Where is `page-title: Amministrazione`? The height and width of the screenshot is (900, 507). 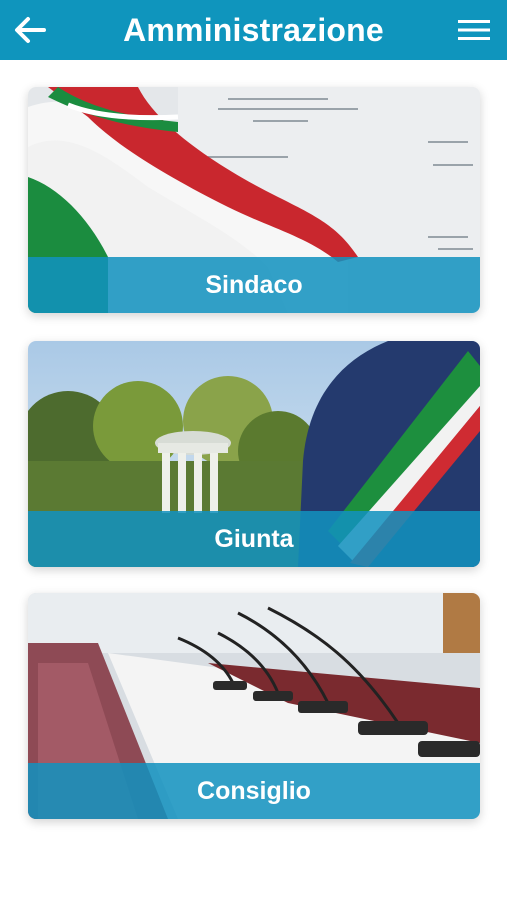
page-title: Amministrazione is located at coordinates (253, 29).